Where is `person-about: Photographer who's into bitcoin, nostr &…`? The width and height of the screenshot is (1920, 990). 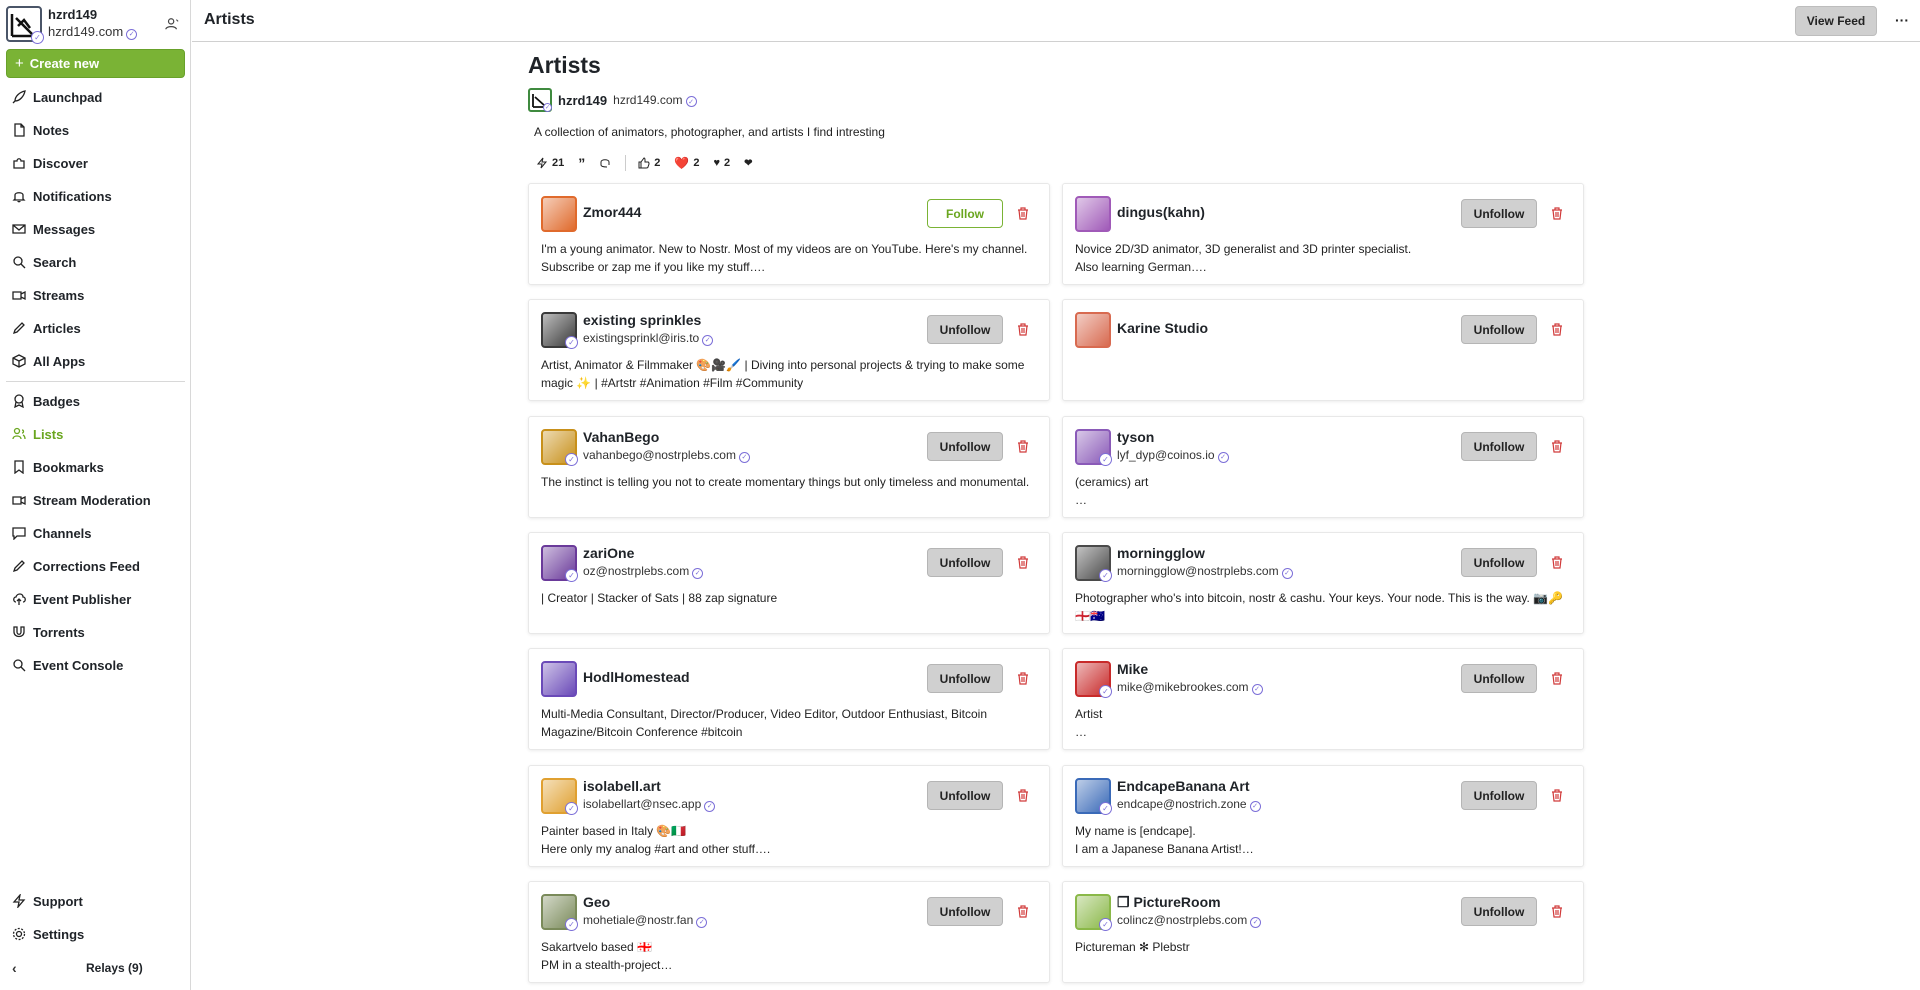 person-about: Photographer who's into bitcoin, nostr &… is located at coordinates (1319, 607).